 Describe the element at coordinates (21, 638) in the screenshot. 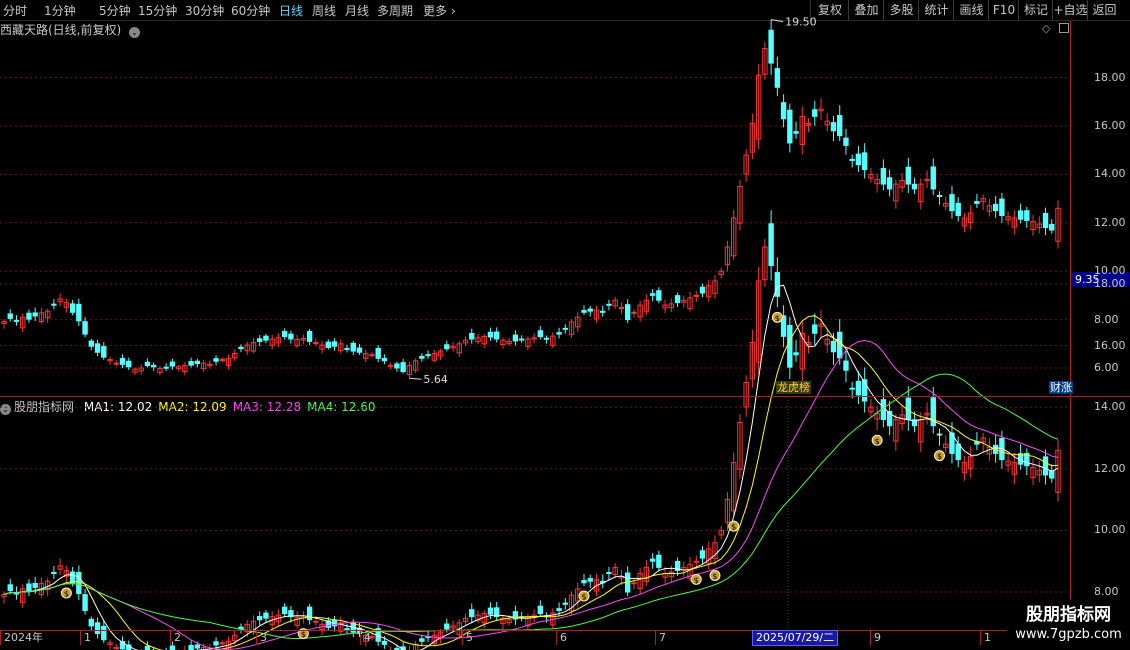

I see `date-tick-label: 2024年` at that location.